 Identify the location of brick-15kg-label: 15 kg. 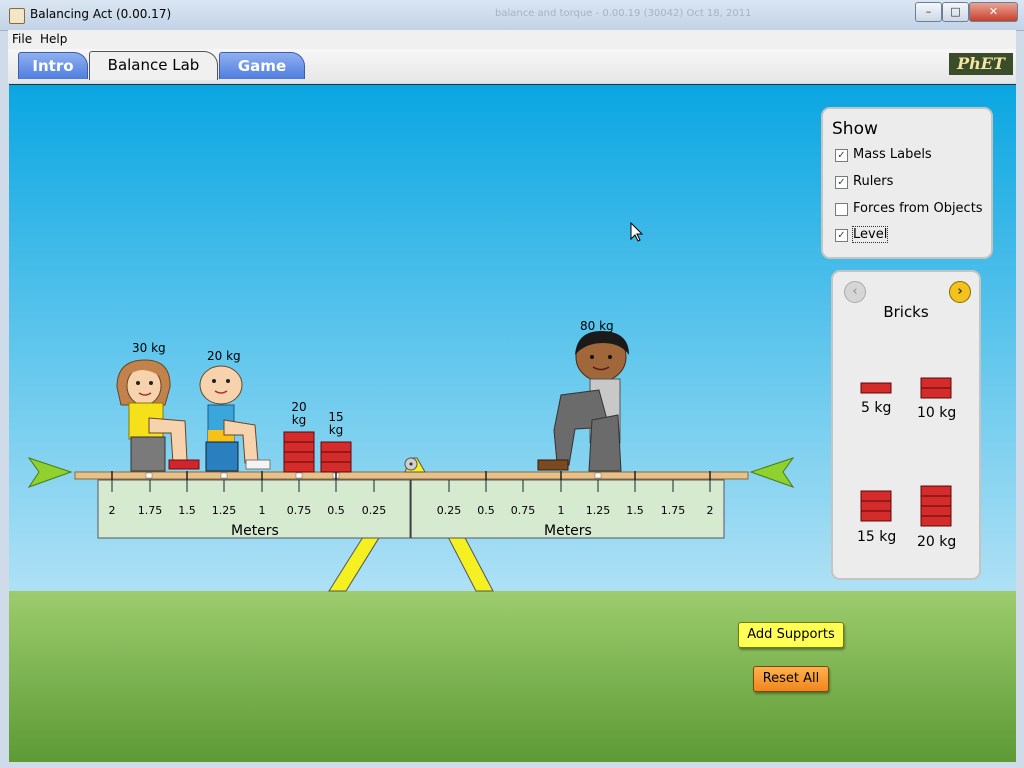
(877, 537).